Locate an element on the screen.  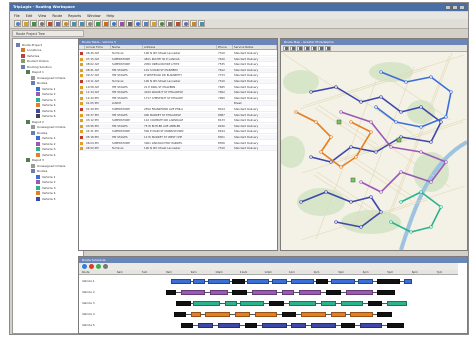
zoom-button is located at coordinates (201, 23).